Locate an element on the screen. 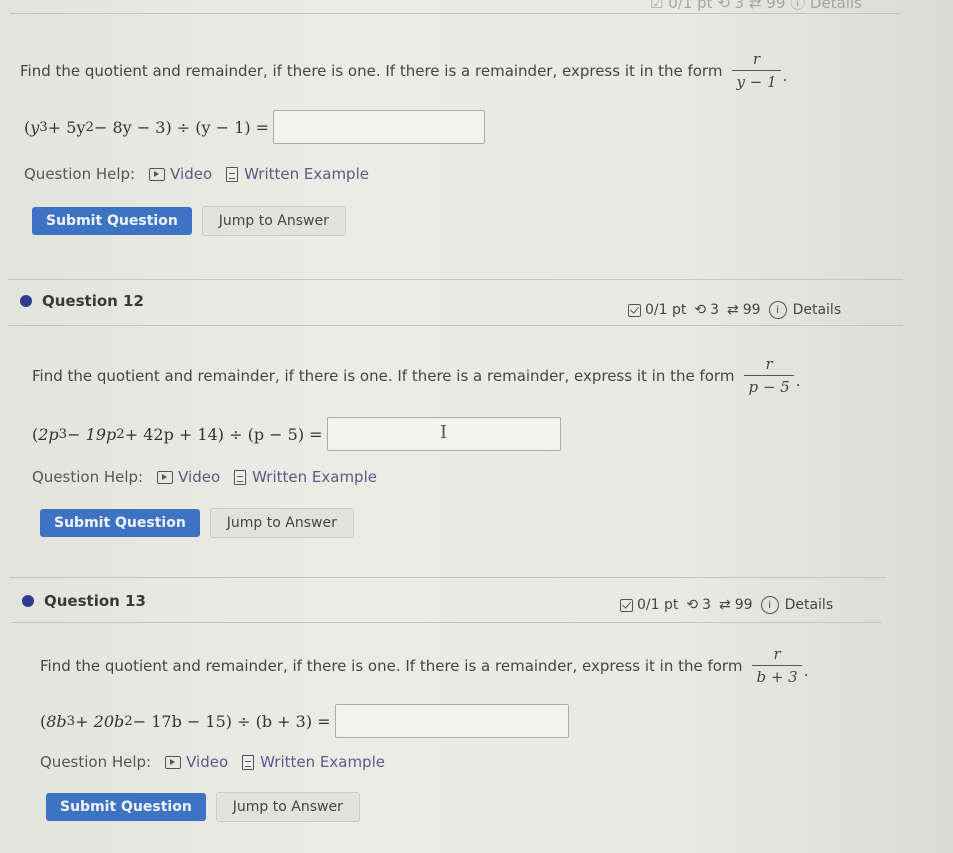 This screenshot has width=953, height=853. question-13-actions: Submit Question Jump to Answer is located at coordinates (203, 807).